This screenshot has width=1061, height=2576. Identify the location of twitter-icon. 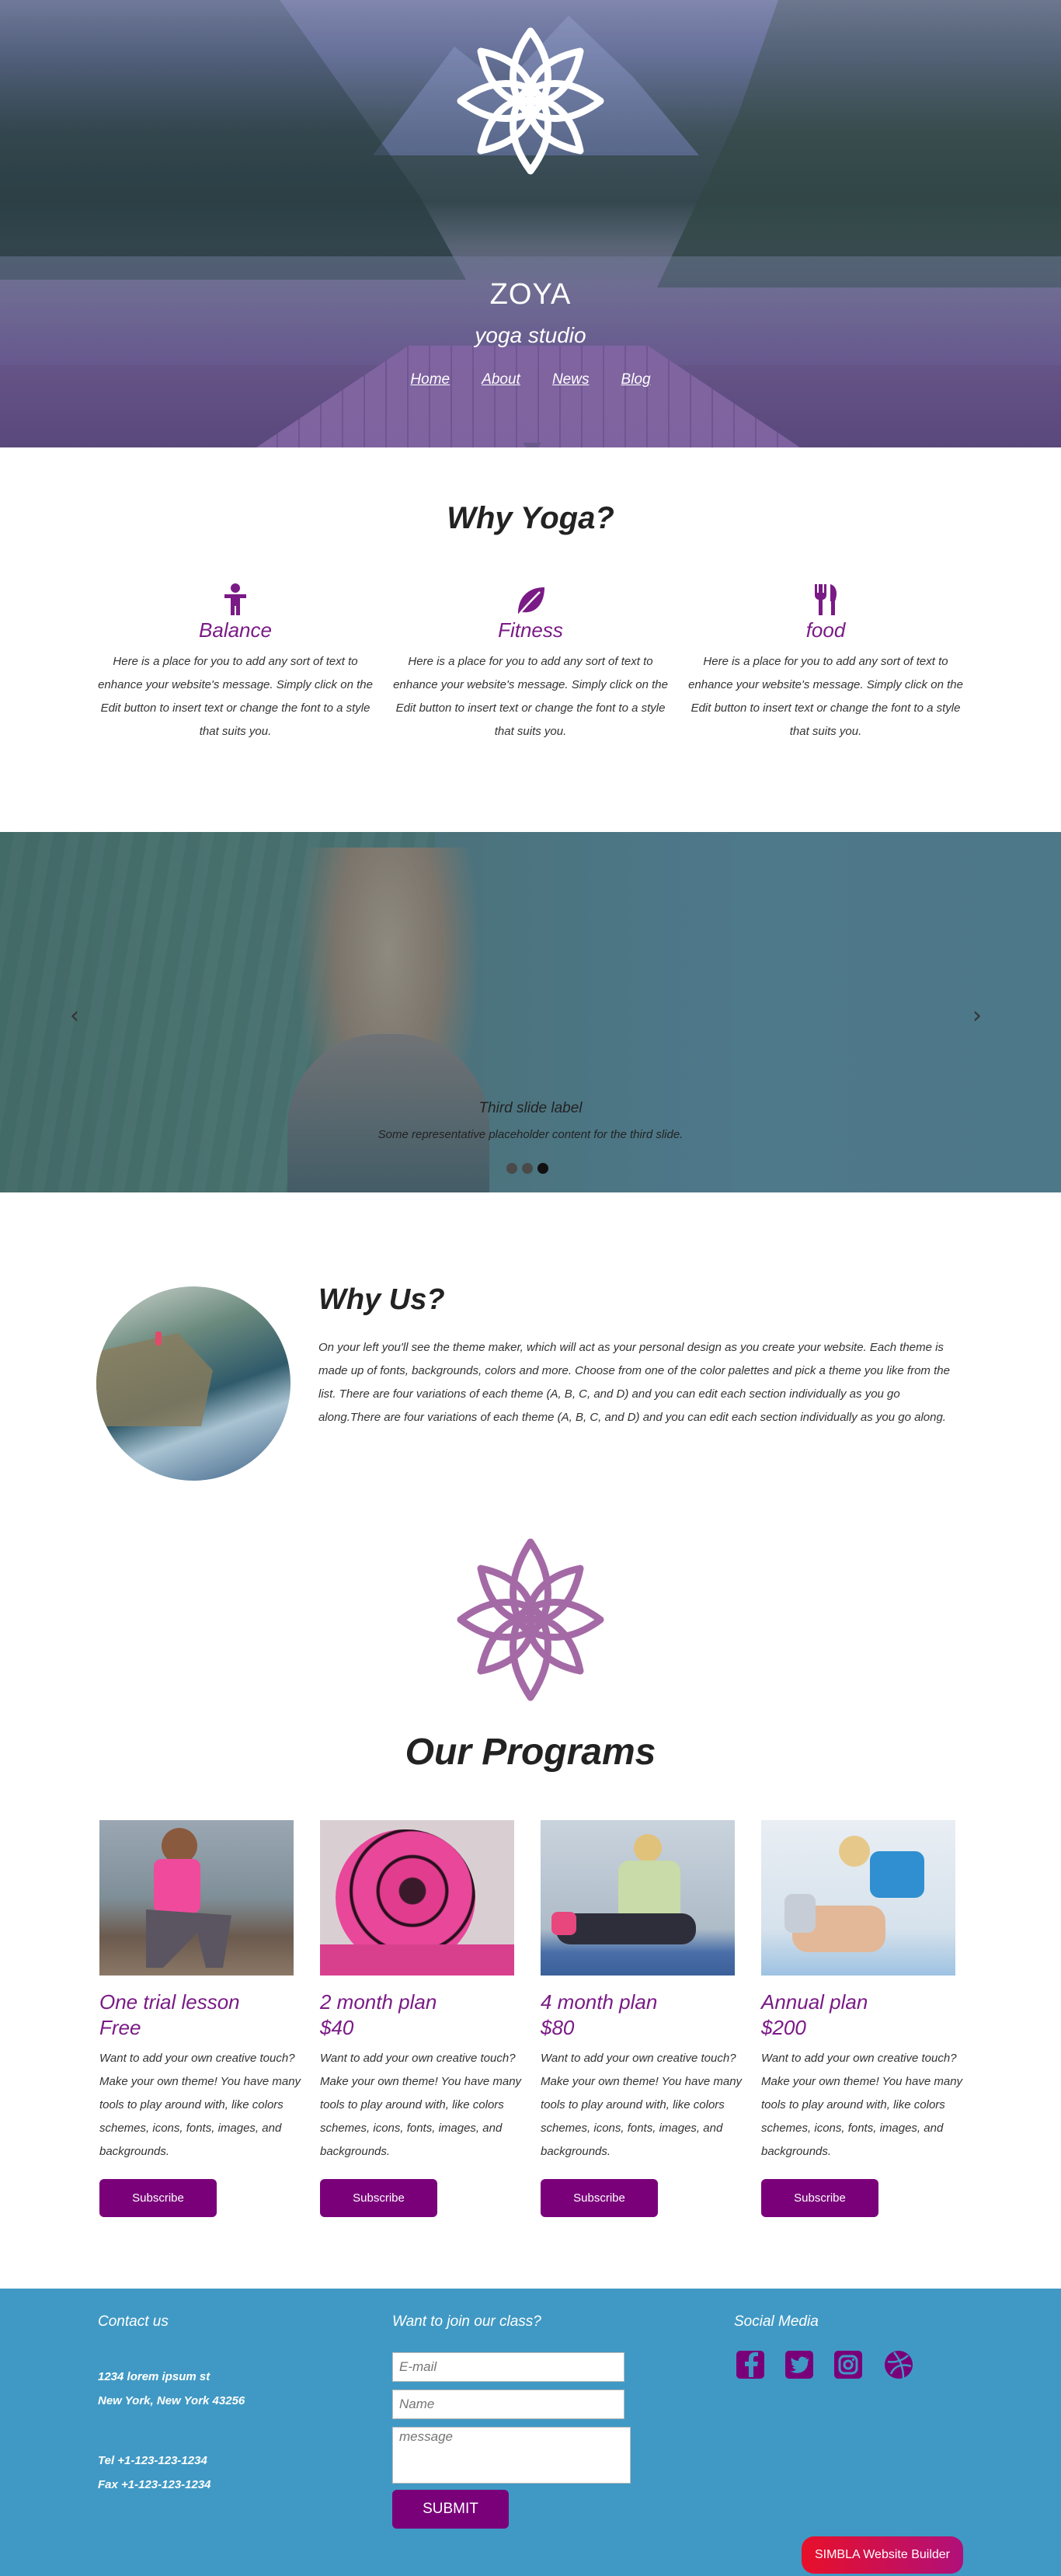
(800, 2364).